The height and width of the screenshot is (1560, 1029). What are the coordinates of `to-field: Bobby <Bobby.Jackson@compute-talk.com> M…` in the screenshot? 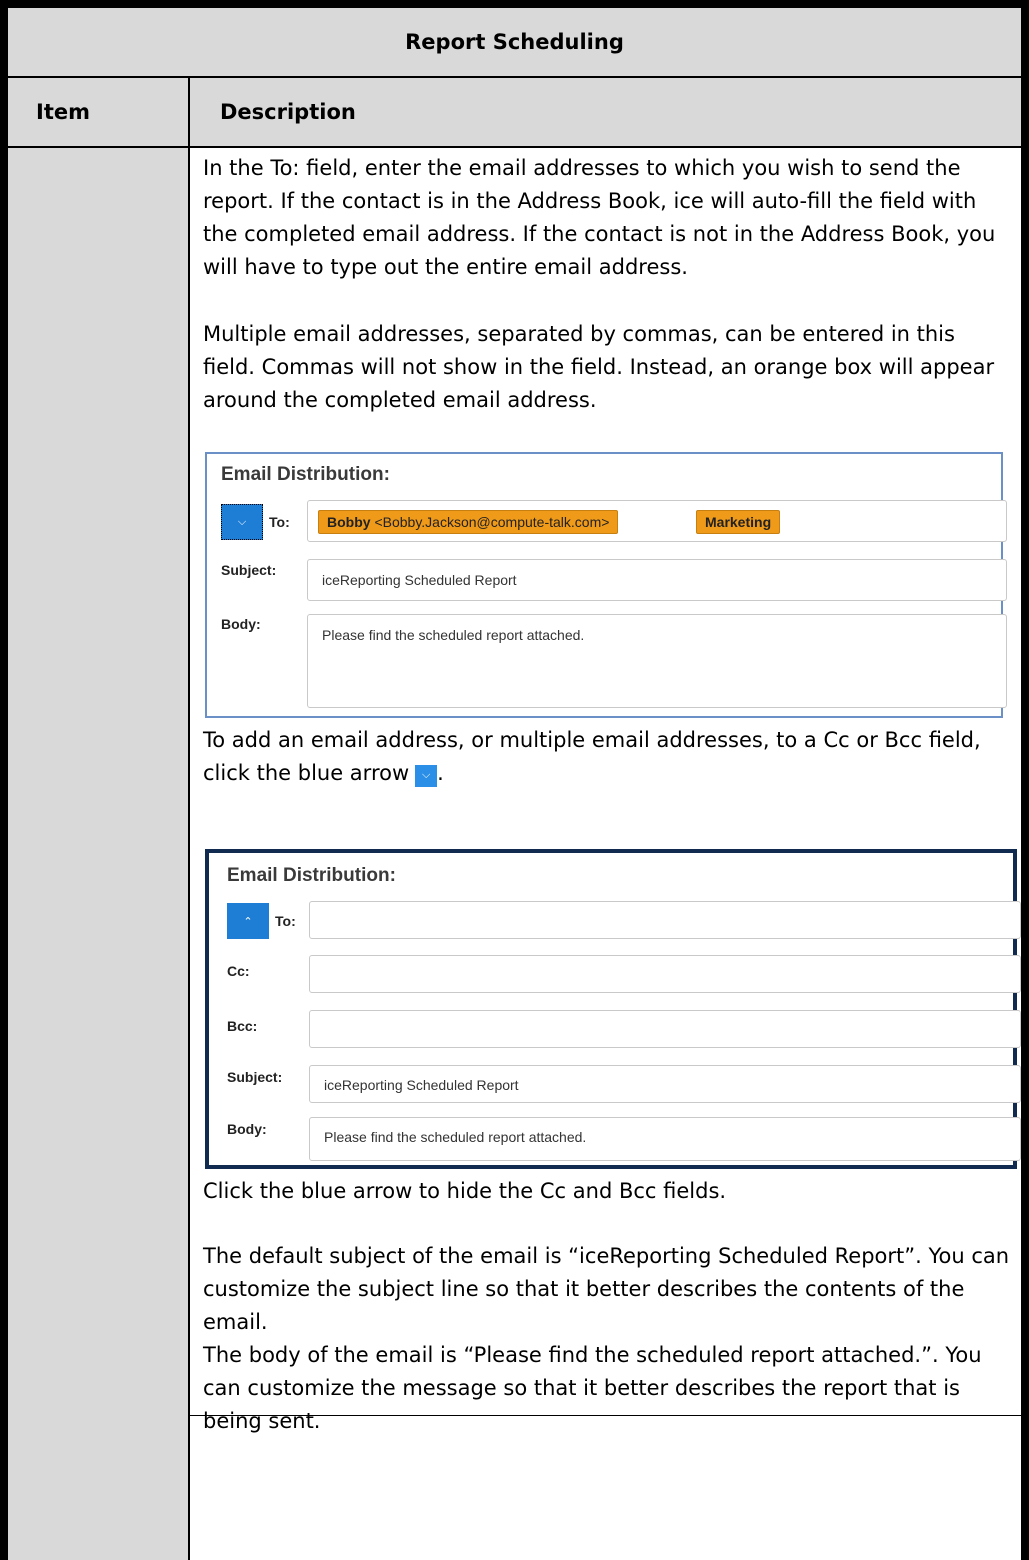 It's located at (657, 521).